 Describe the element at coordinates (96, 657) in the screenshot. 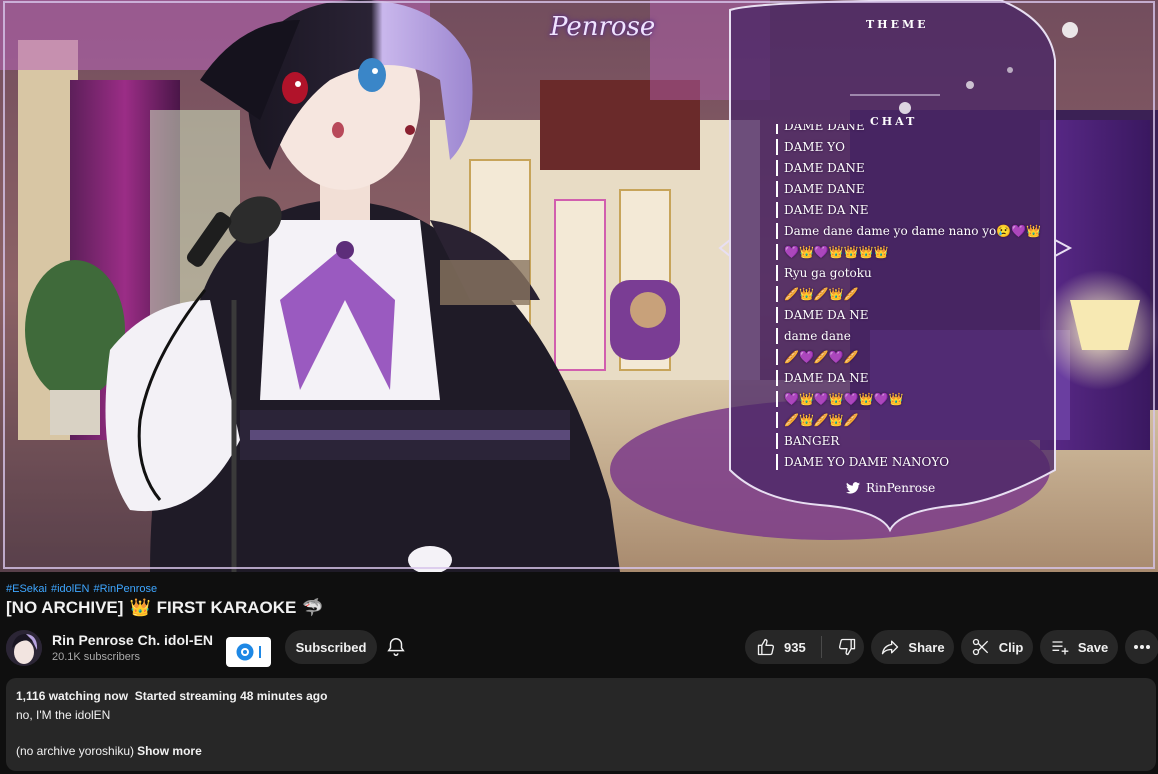

I see `subscriber-count: 20.1K subscribers` at that location.